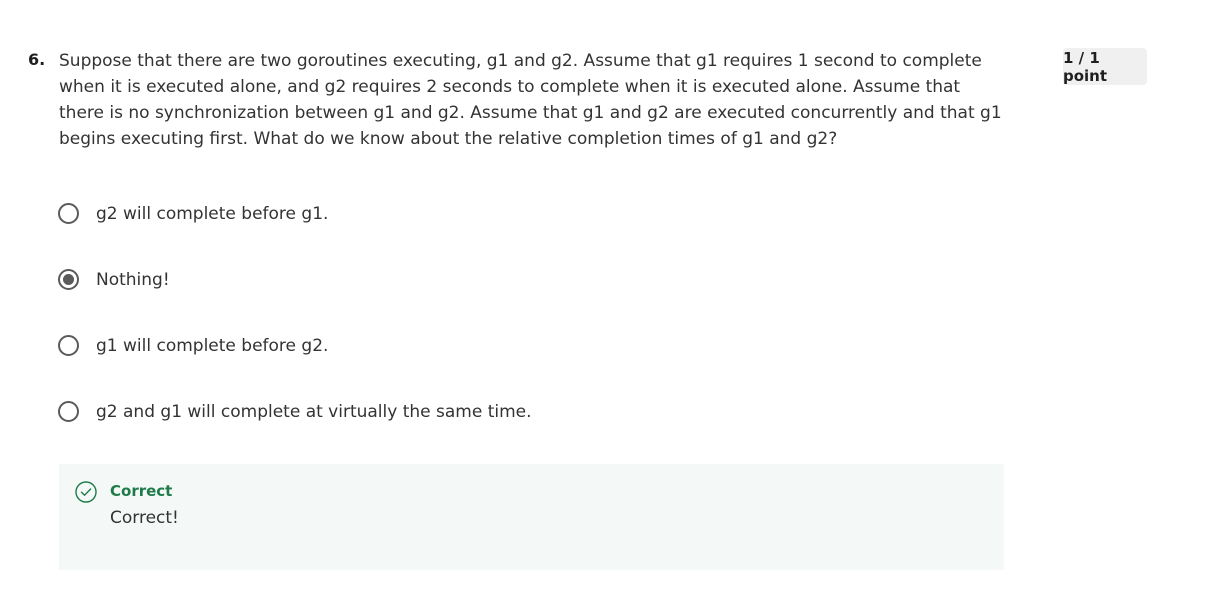 Image resolution: width=1208 pixels, height=605 pixels. I want to click on answer-option-label: Nothing!, so click(133, 279).